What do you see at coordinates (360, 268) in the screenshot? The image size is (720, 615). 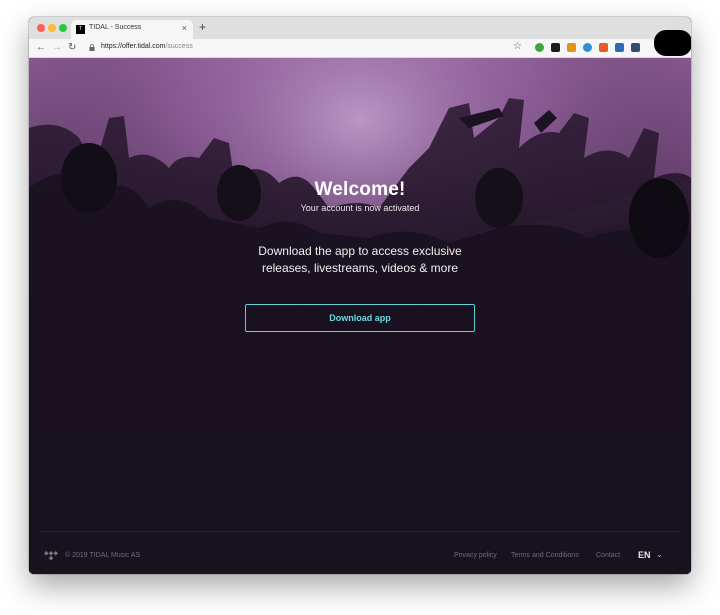 I see `download-description-line2: releases, livestreams, videos & more` at bounding box center [360, 268].